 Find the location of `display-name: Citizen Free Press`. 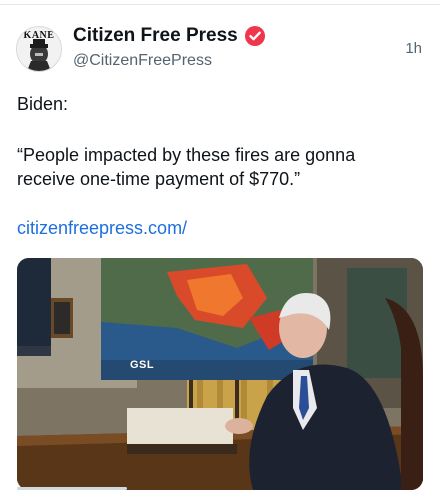

display-name: Citizen Free Press is located at coordinates (155, 36).